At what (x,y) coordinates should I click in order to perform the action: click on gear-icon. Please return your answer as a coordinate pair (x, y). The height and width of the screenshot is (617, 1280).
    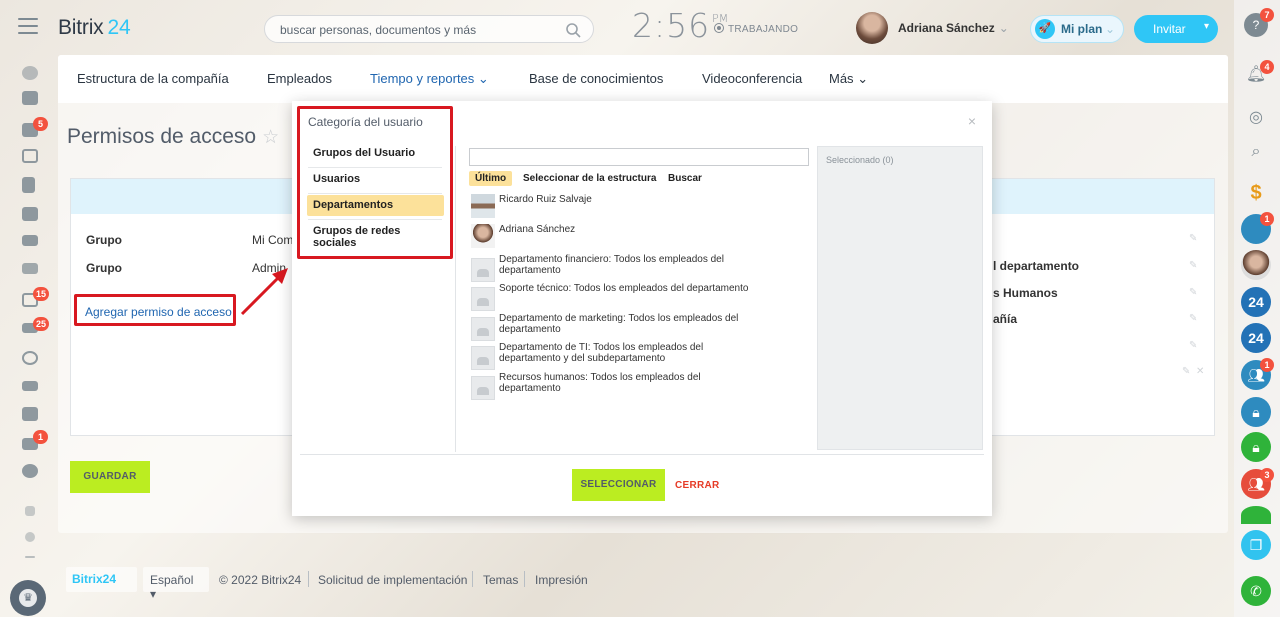
    Looking at the image, I should click on (30, 537).